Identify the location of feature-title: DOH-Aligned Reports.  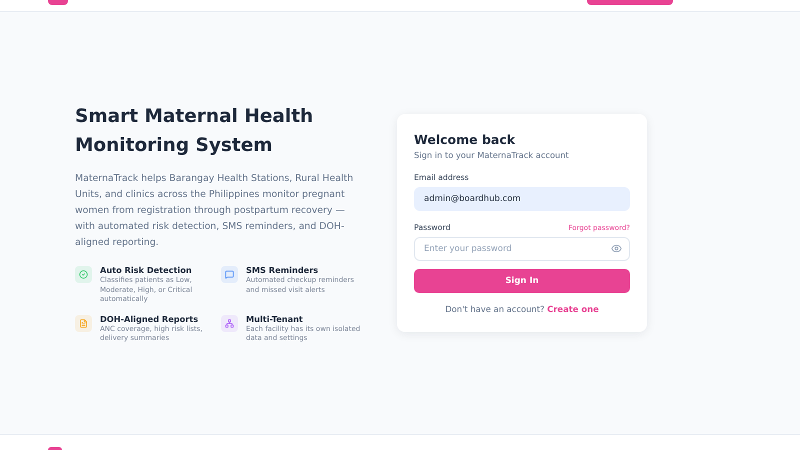
(150, 319).